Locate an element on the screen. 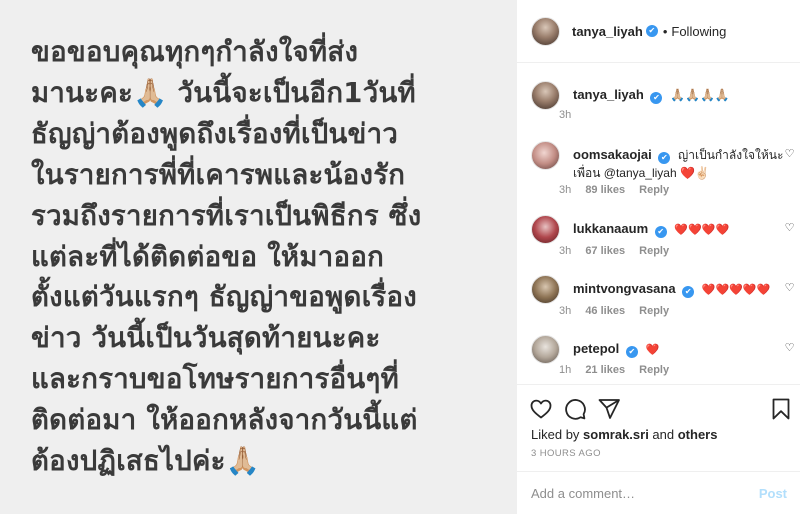 The image size is (800, 514). add-comment-bar: Post is located at coordinates (658, 492).